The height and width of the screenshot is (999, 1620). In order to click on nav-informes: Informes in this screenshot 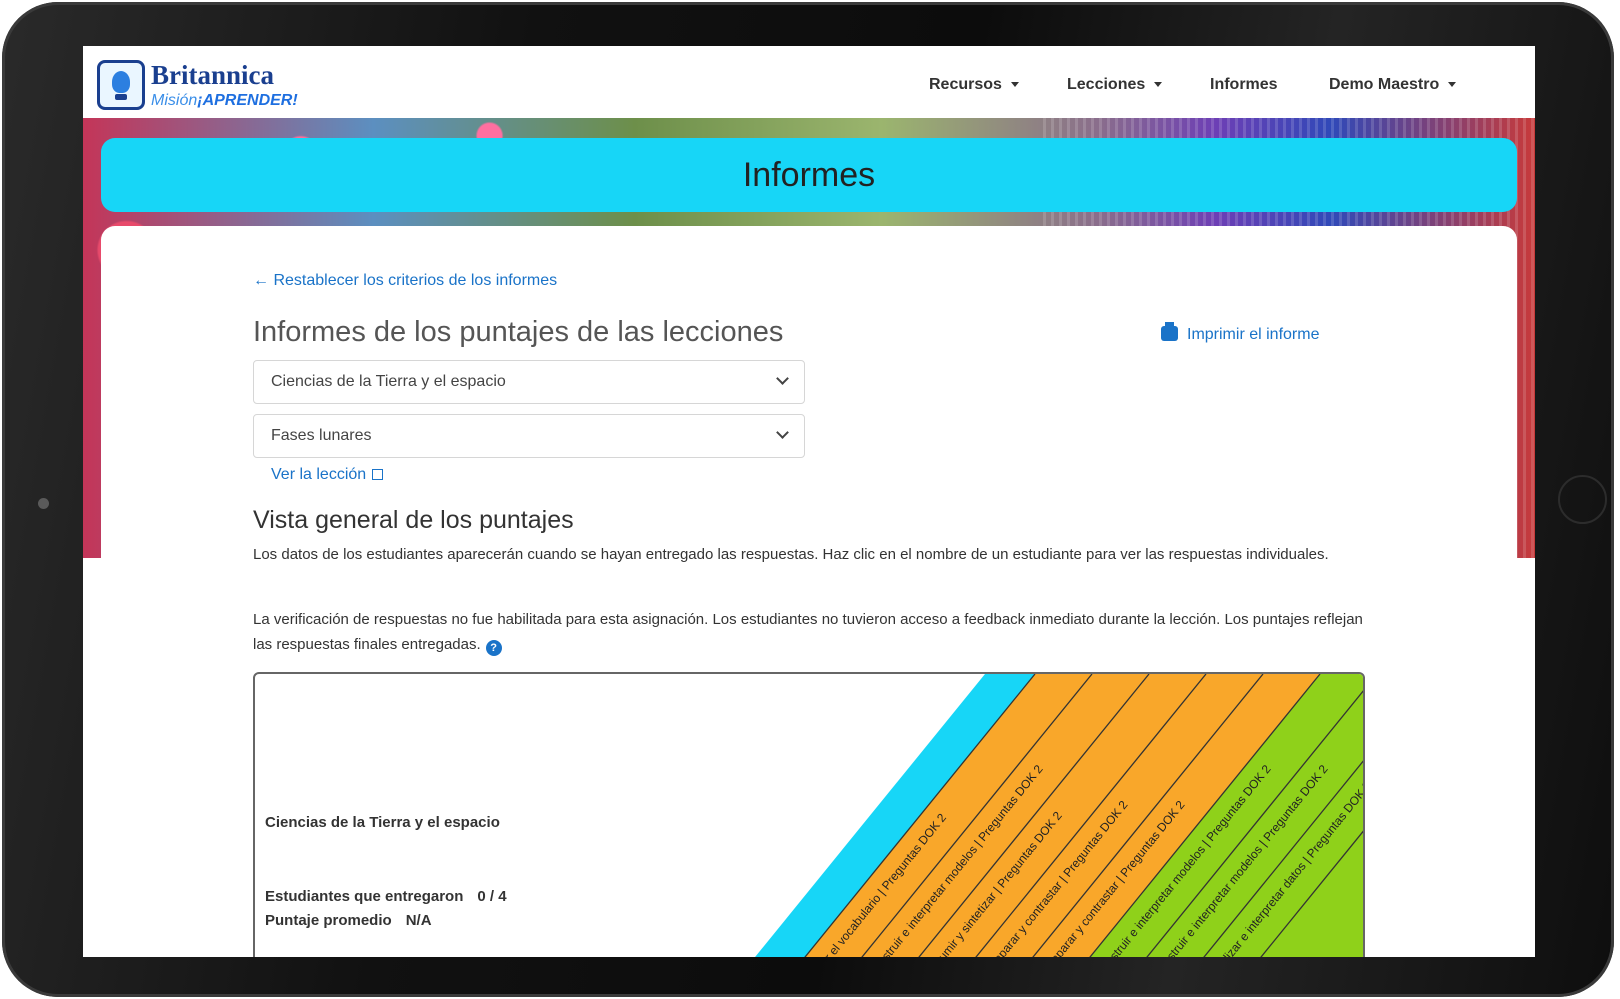, I will do `click(1244, 85)`.